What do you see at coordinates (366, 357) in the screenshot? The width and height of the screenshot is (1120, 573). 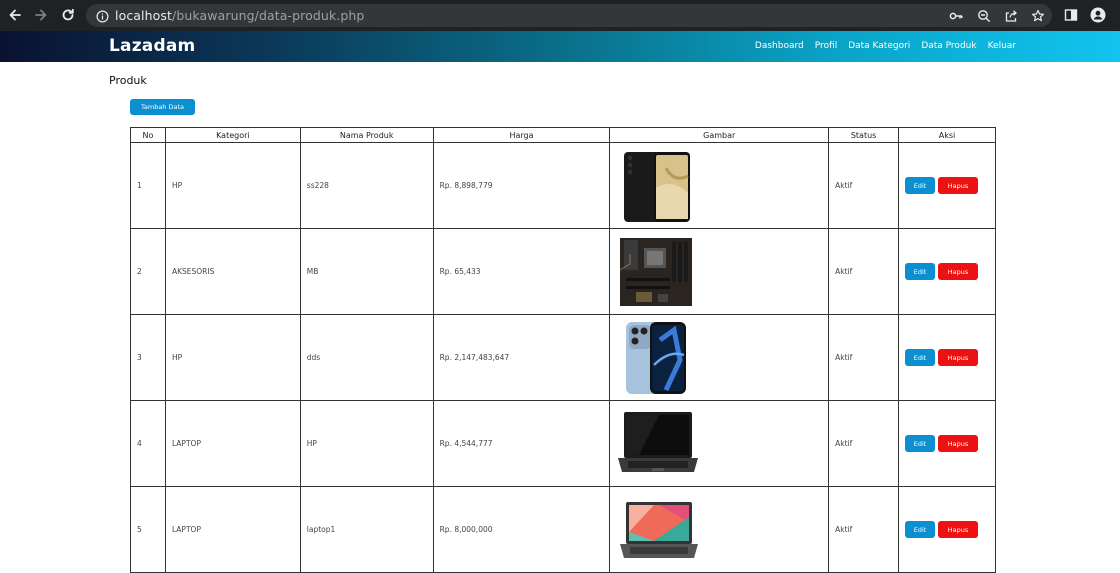 I see `cell-nama: dds` at bounding box center [366, 357].